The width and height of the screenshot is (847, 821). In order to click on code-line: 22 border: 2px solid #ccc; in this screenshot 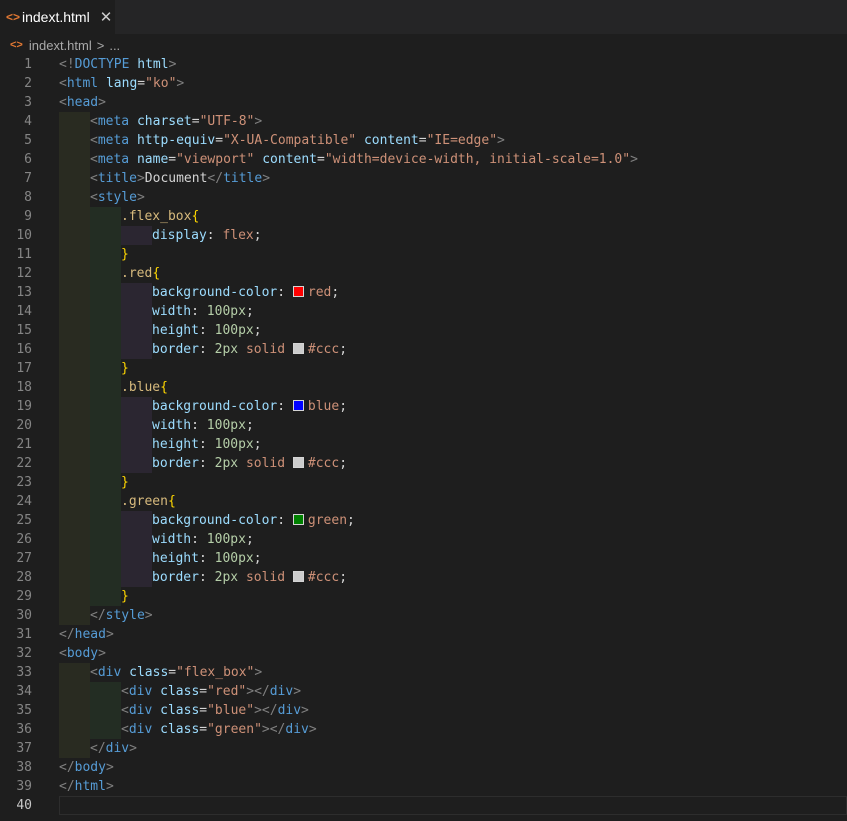, I will do `click(423, 463)`.